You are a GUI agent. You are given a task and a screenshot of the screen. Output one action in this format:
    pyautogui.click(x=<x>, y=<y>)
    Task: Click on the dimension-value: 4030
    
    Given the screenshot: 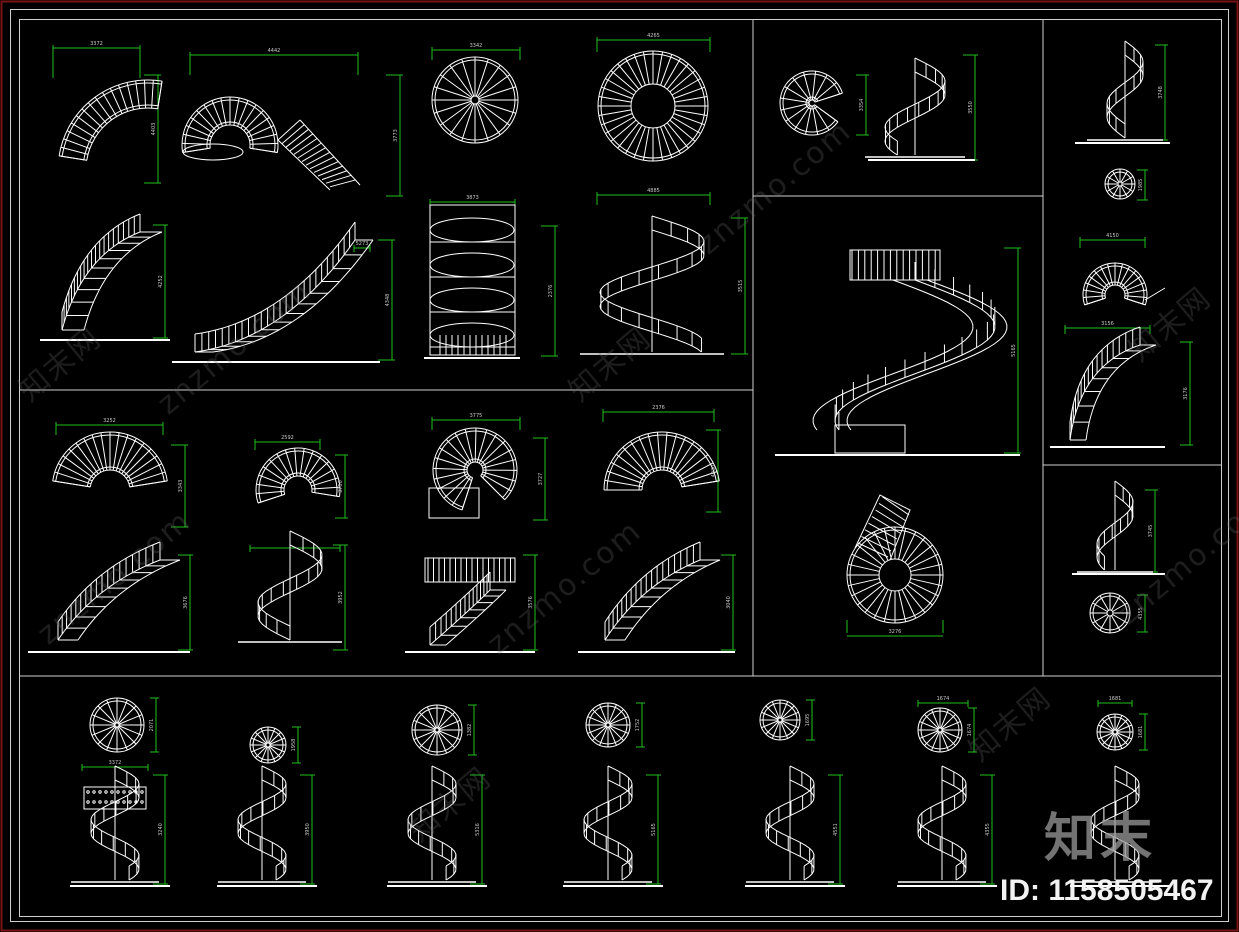 What is the action you would take?
    pyautogui.click(x=714, y=471)
    